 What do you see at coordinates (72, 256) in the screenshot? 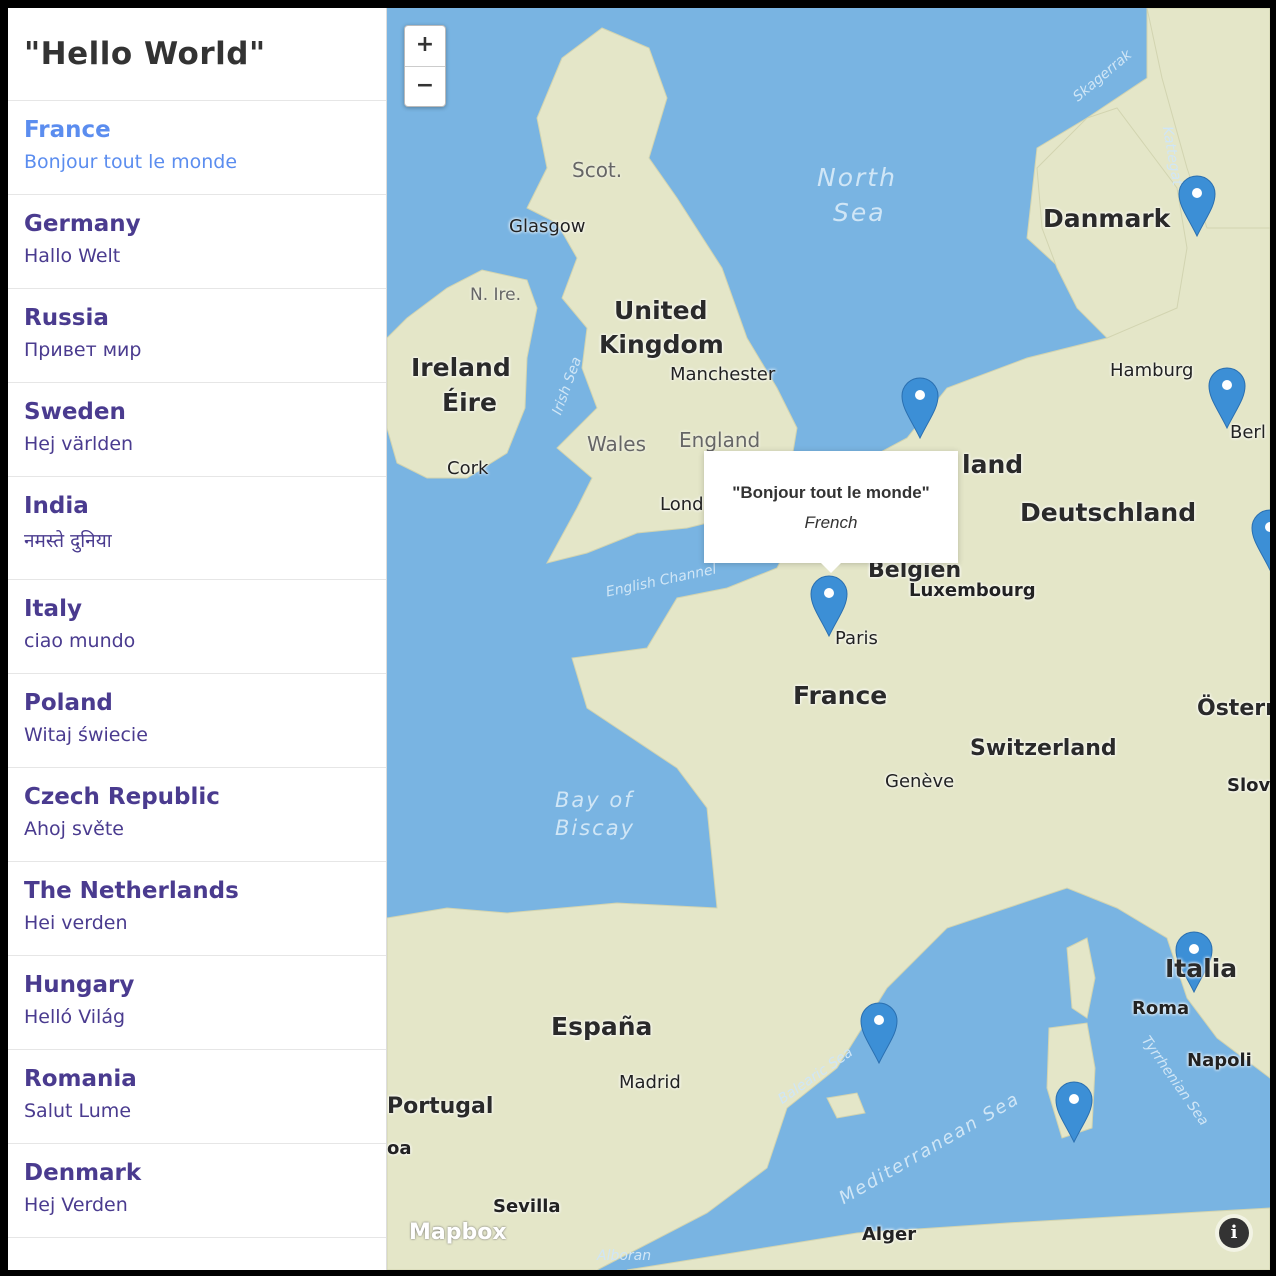
I see `greeting-text: Hallo Welt` at bounding box center [72, 256].